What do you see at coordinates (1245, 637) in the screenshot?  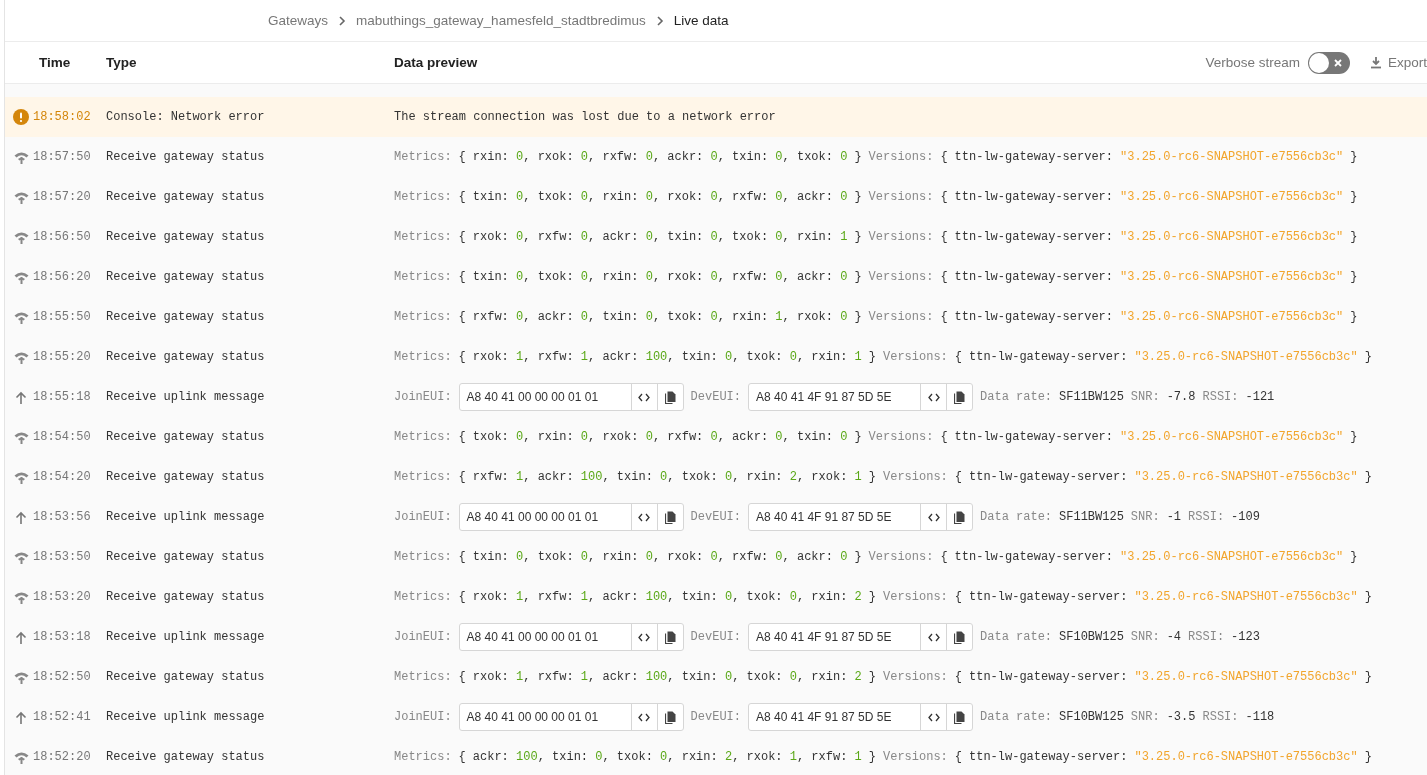 I see `rssi-value: -123` at bounding box center [1245, 637].